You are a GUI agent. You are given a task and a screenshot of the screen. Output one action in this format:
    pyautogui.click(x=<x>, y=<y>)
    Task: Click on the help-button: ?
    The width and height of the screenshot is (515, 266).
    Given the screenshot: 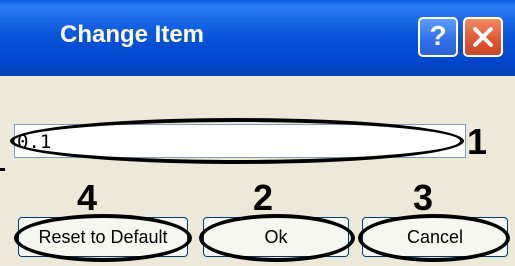 What is the action you would take?
    pyautogui.click(x=438, y=37)
    